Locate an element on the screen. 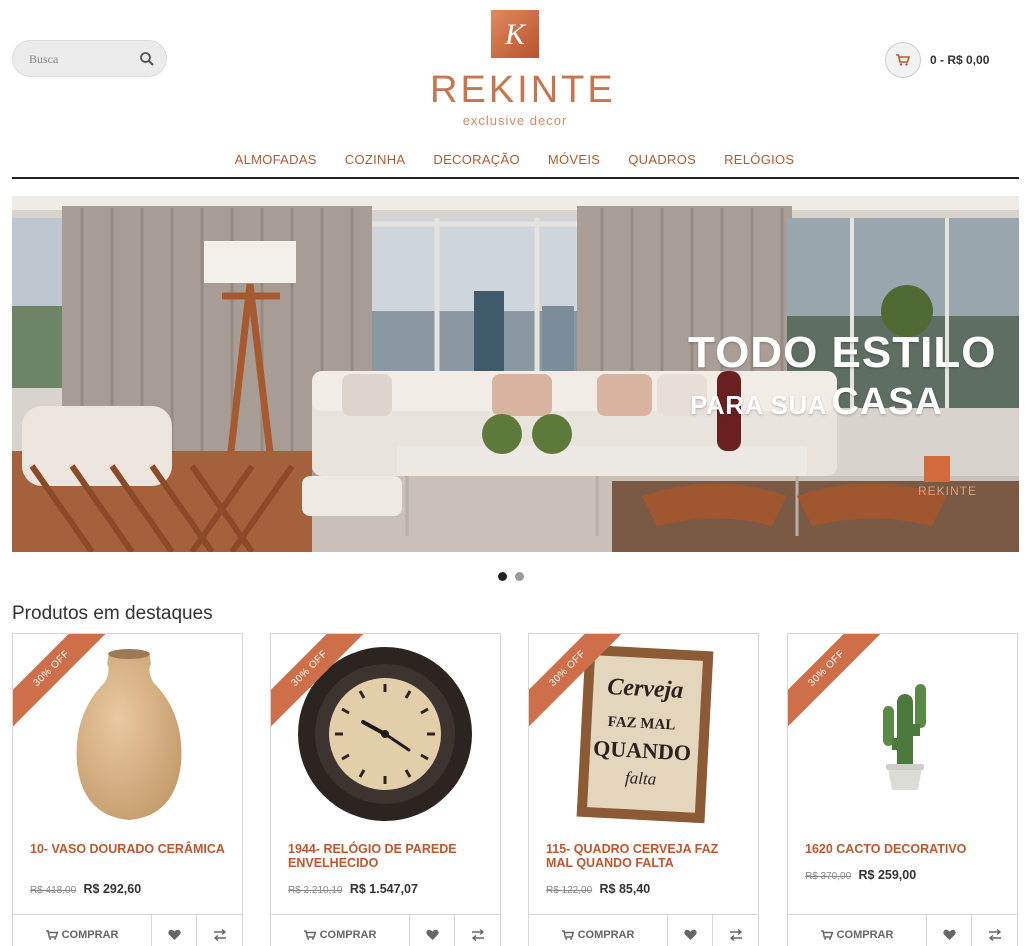 Image resolution: width=1029 pixels, height=946 pixels. product-price: R$ 418,00 R$ 292,60 is located at coordinates (85, 889).